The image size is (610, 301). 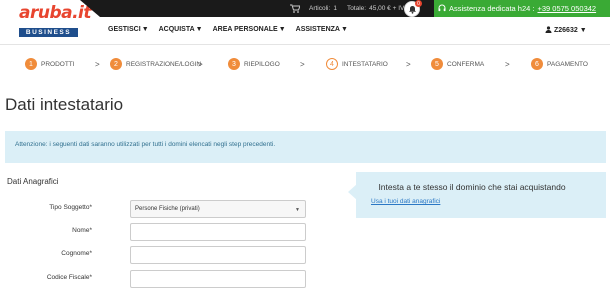 What do you see at coordinates (31, 64) in the screenshot?
I see `step-number: 1` at bounding box center [31, 64].